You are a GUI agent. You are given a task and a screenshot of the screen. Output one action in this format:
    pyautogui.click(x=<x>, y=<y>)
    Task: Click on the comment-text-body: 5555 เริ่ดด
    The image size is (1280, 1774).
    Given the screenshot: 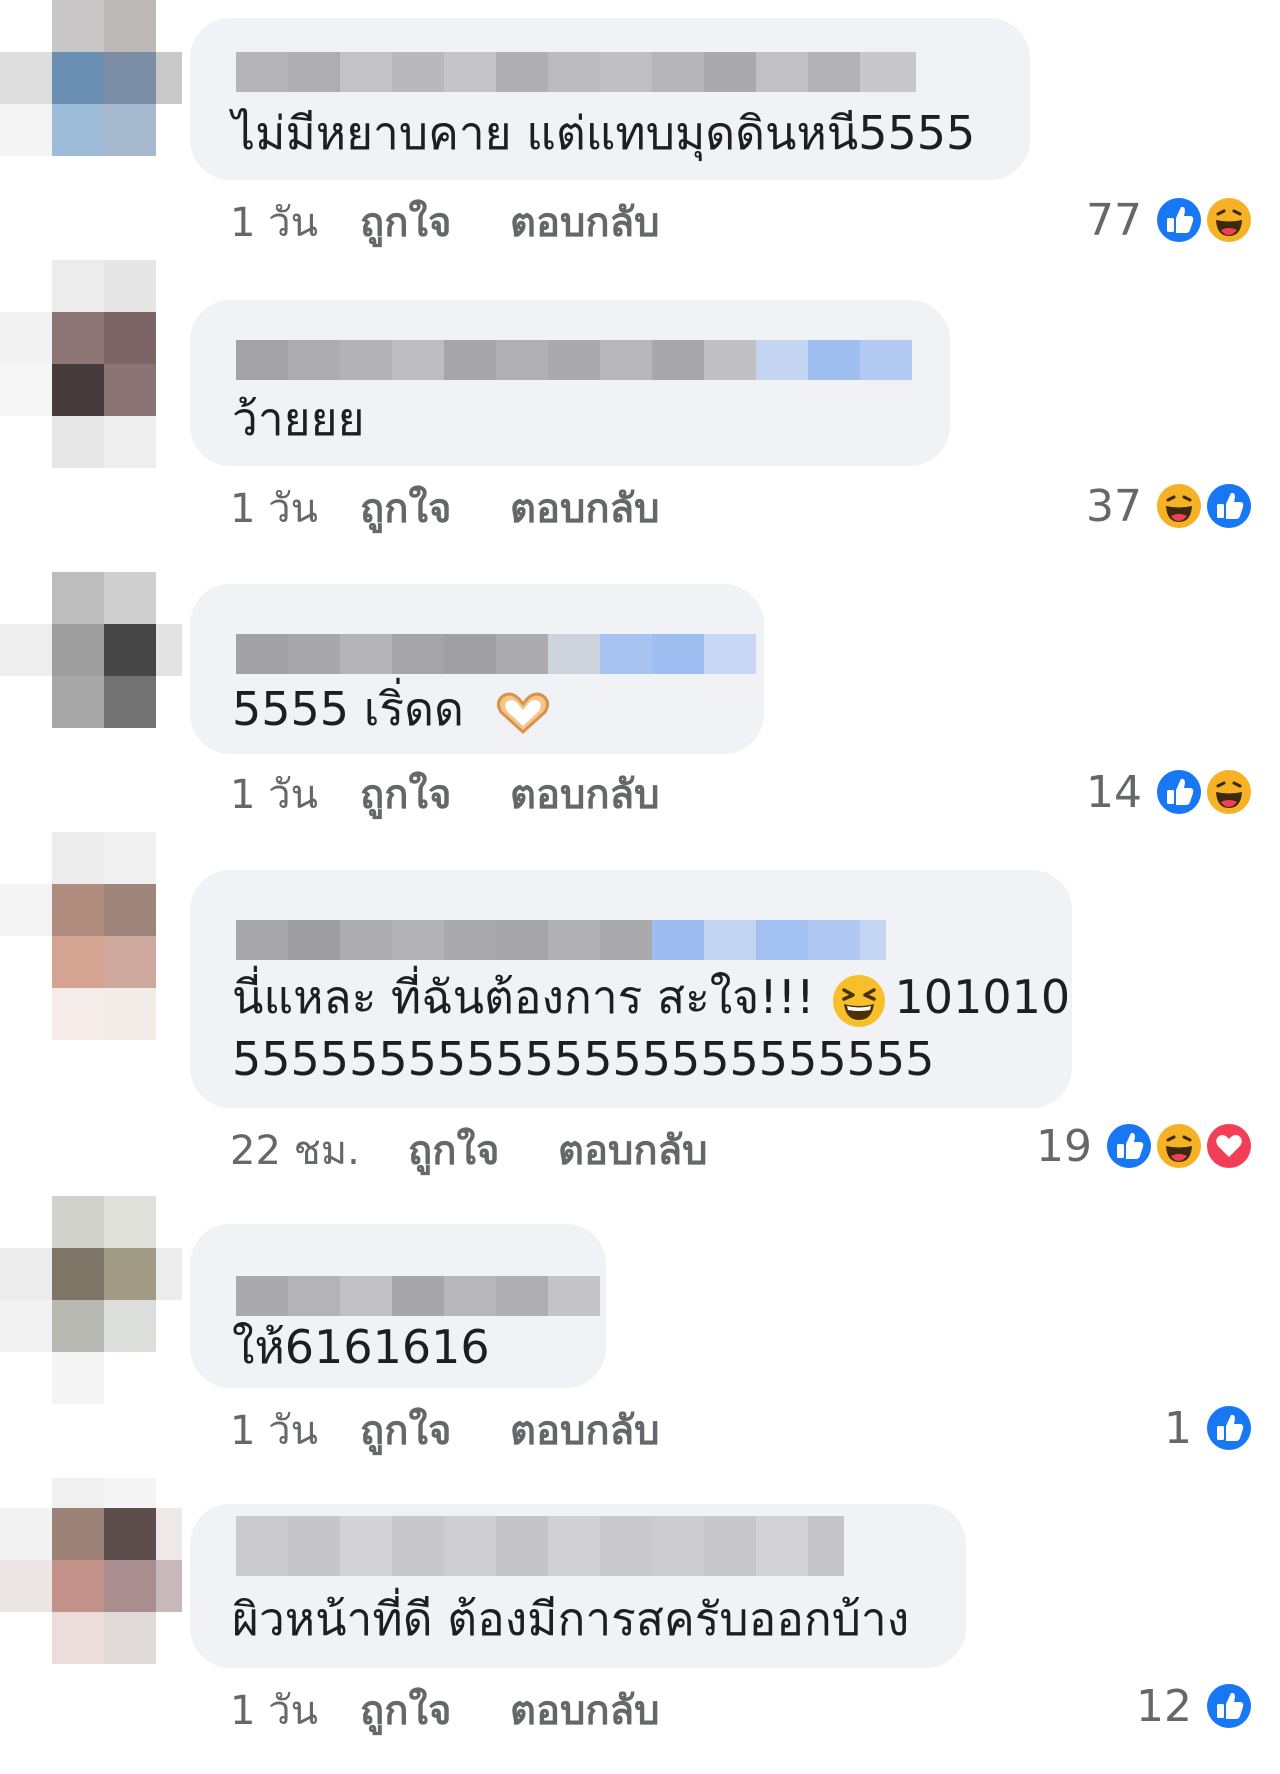 What is the action you would take?
    pyautogui.click(x=348, y=709)
    